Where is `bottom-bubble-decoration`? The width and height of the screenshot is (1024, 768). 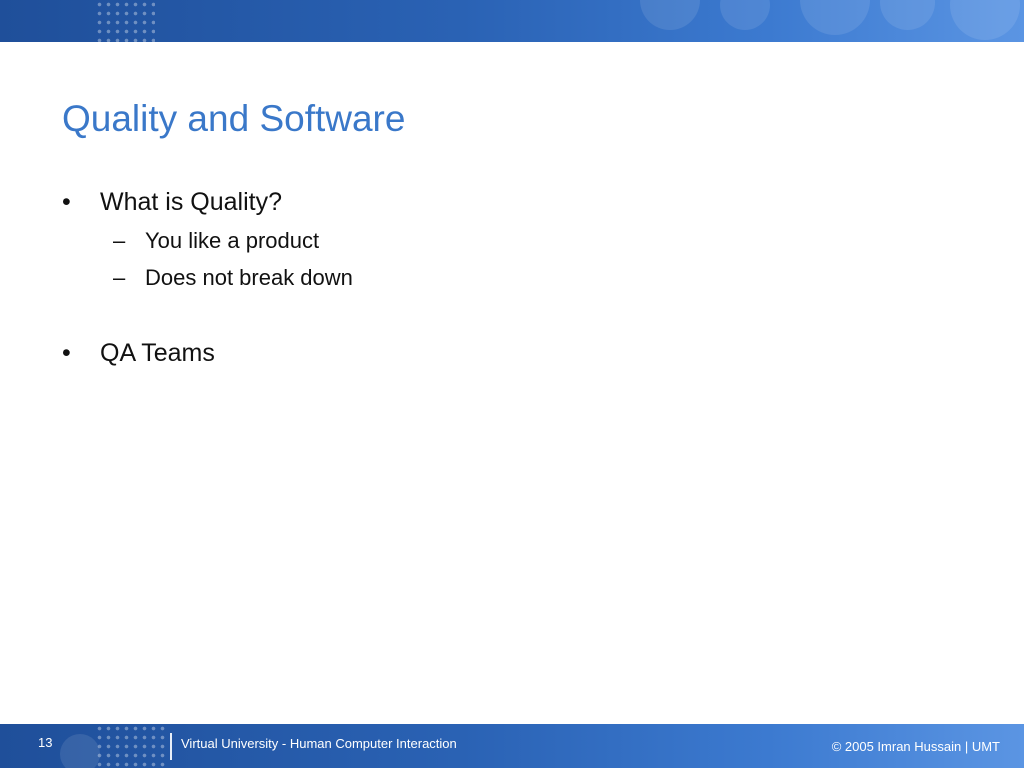 bottom-bubble-decoration is located at coordinates (80, 751).